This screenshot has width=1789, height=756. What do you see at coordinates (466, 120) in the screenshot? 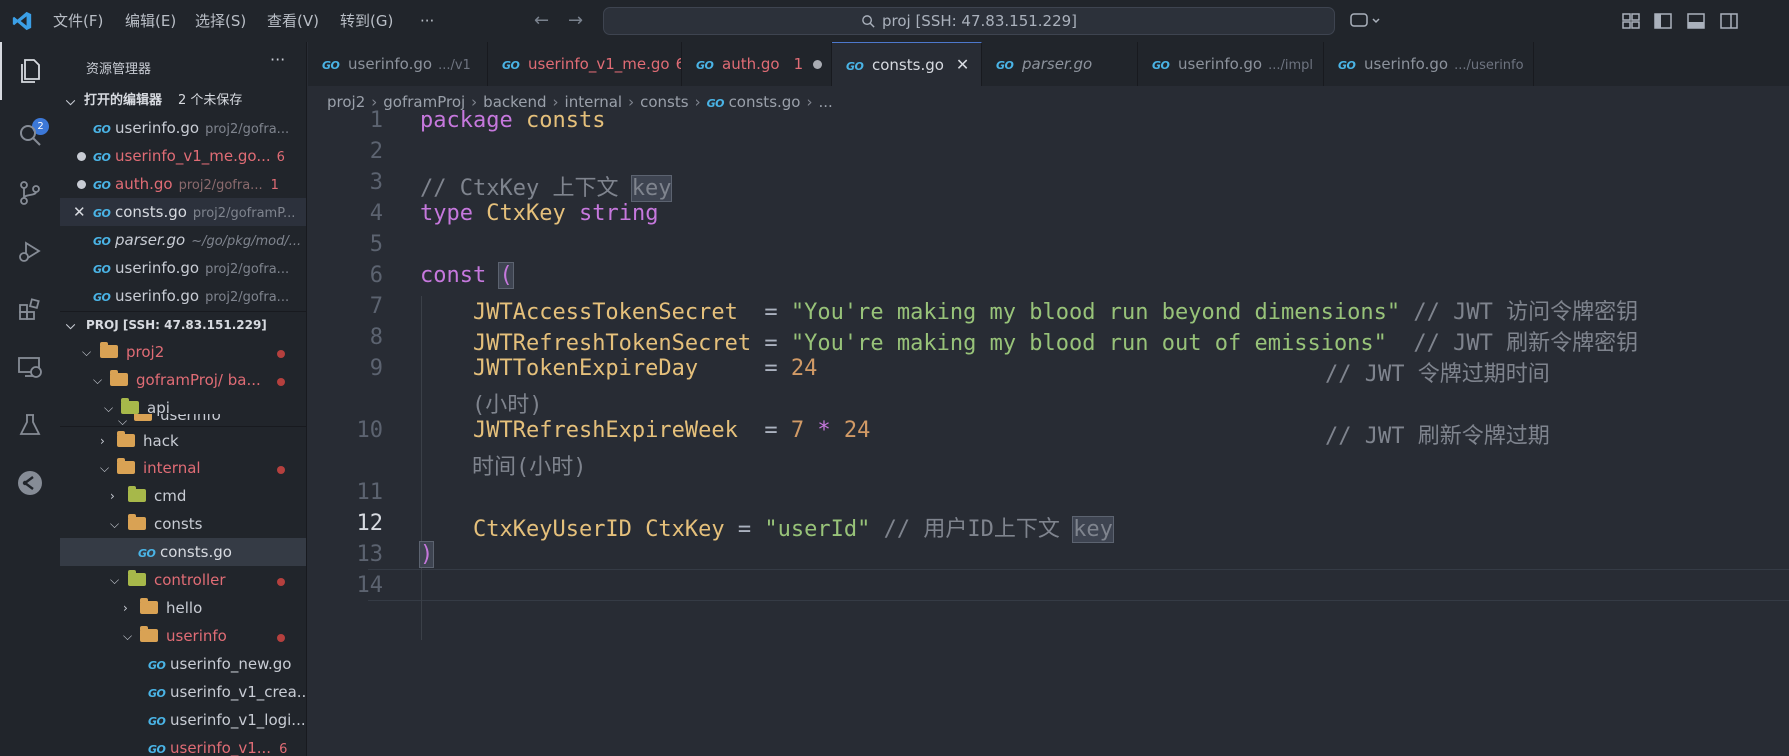
I see `token-keyword: package` at bounding box center [466, 120].